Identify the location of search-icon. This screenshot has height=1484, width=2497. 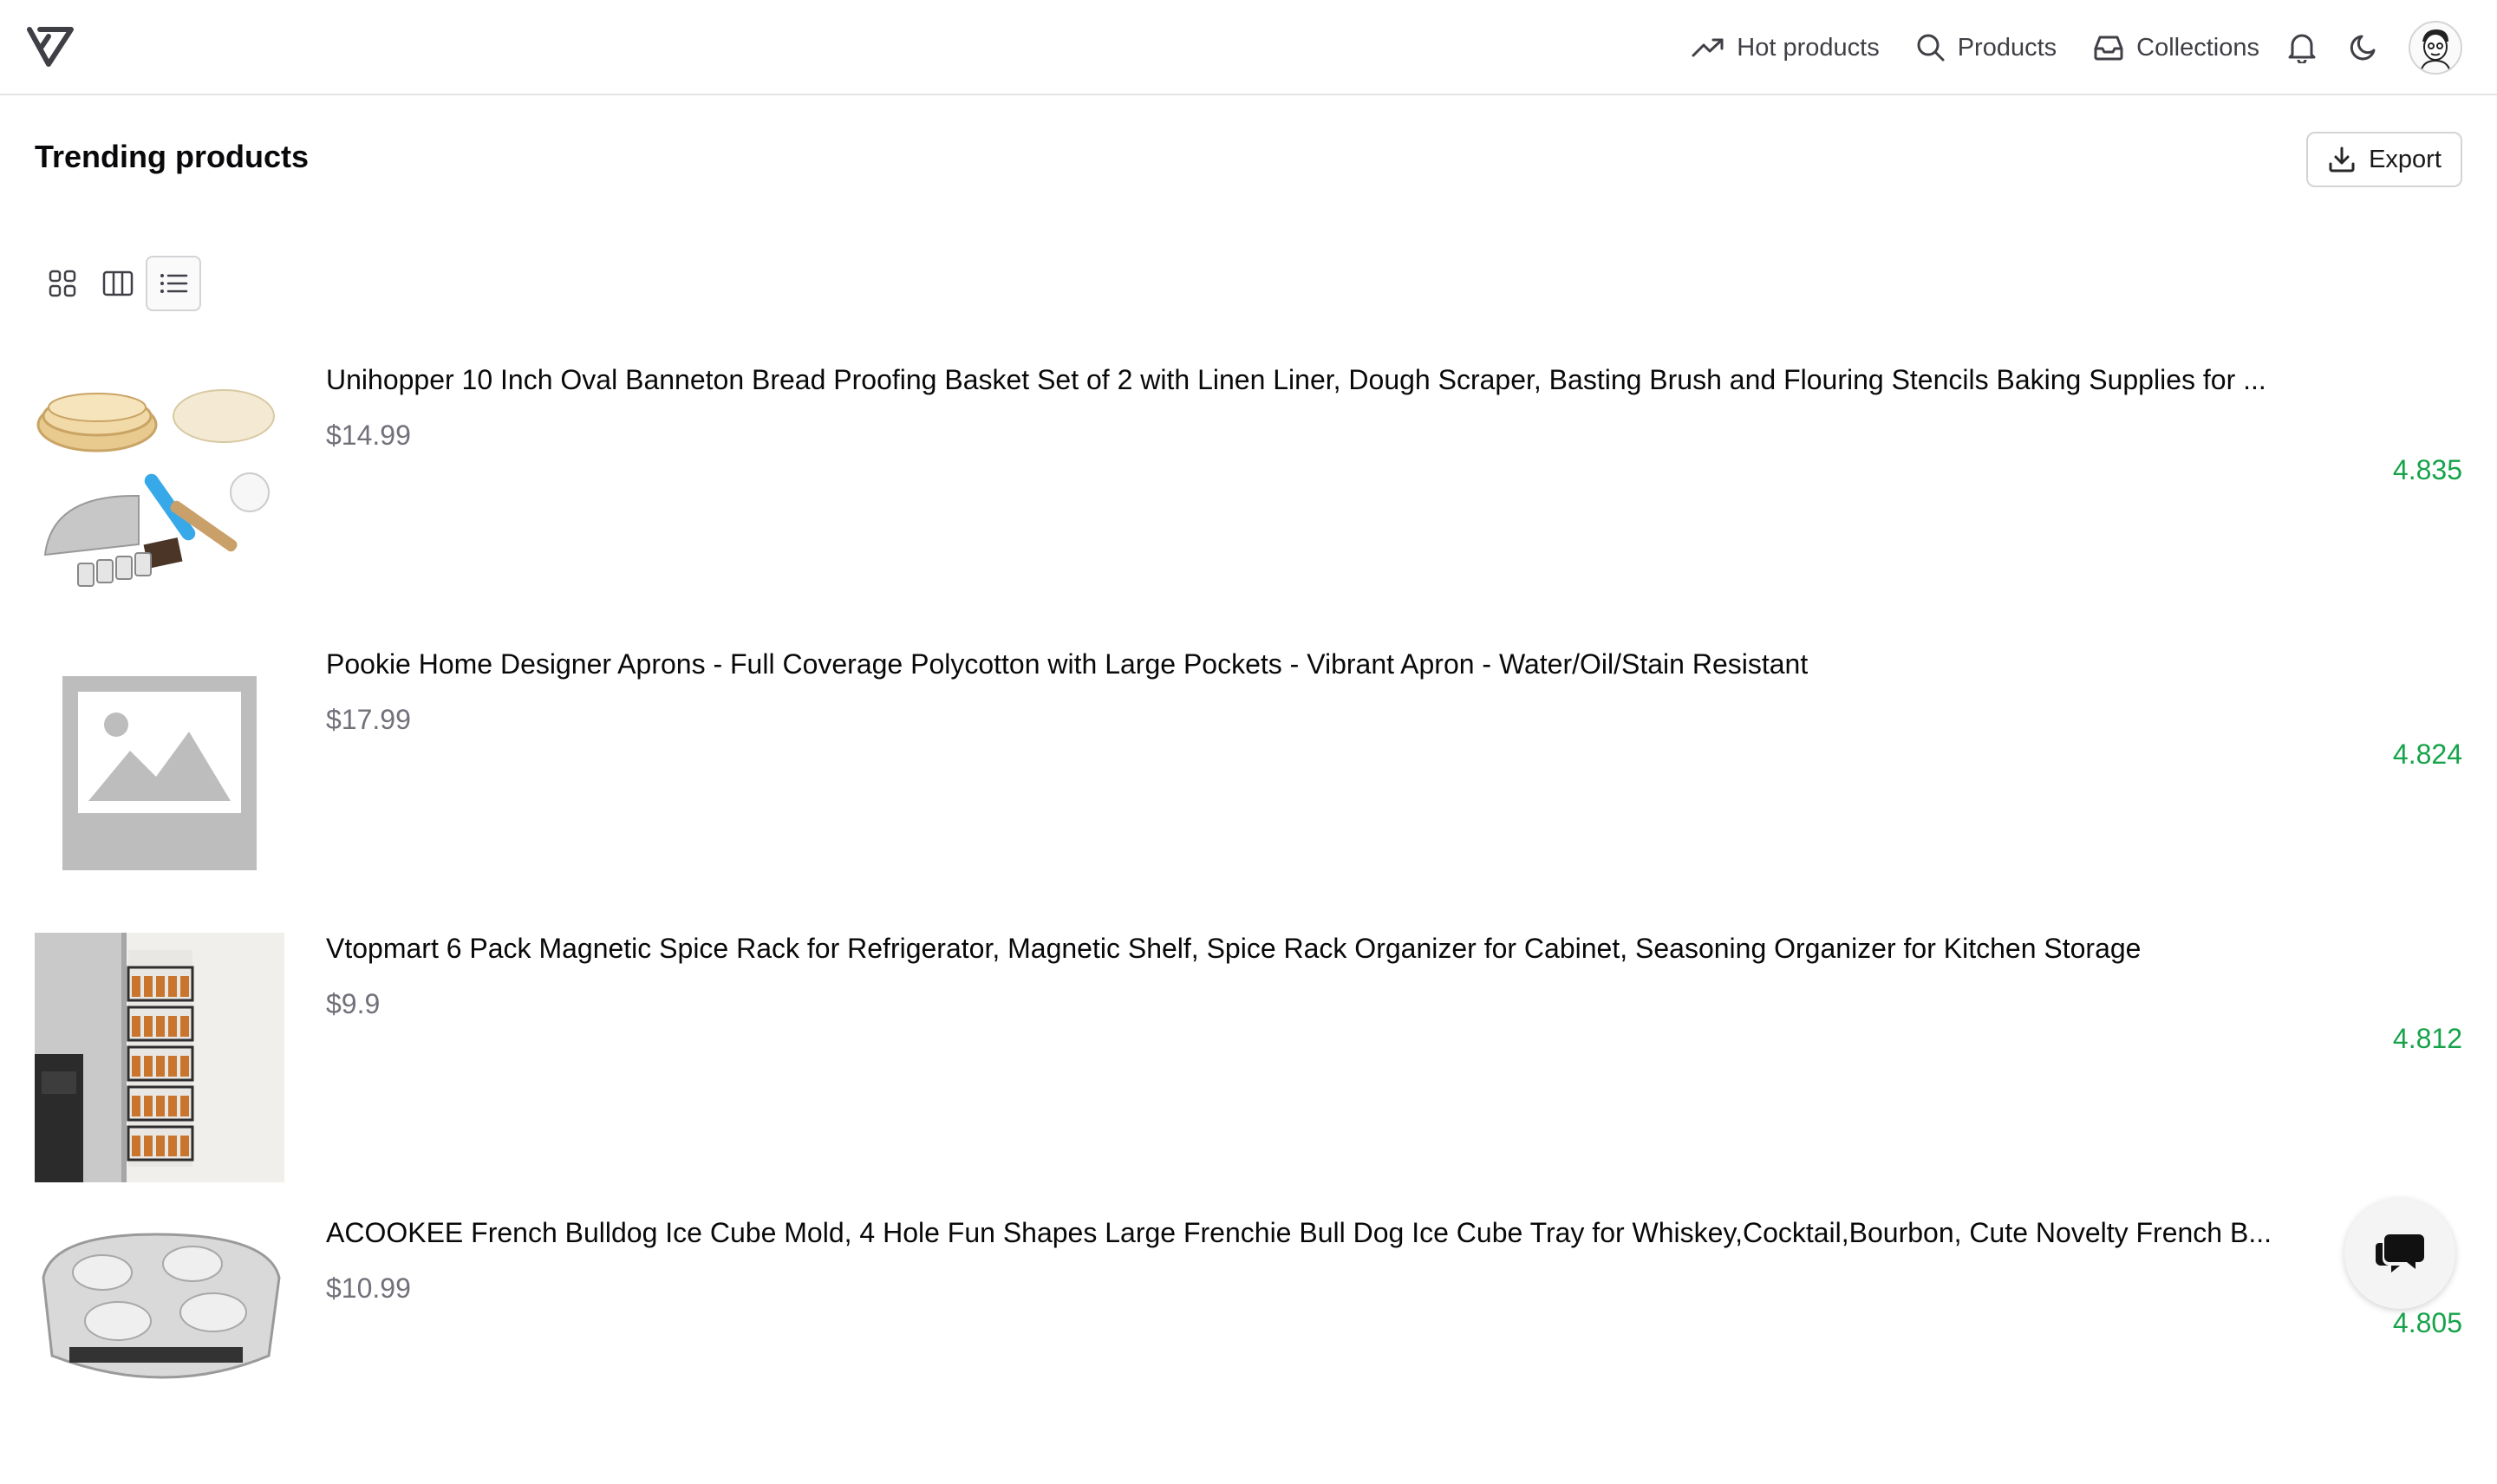
(1931, 48).